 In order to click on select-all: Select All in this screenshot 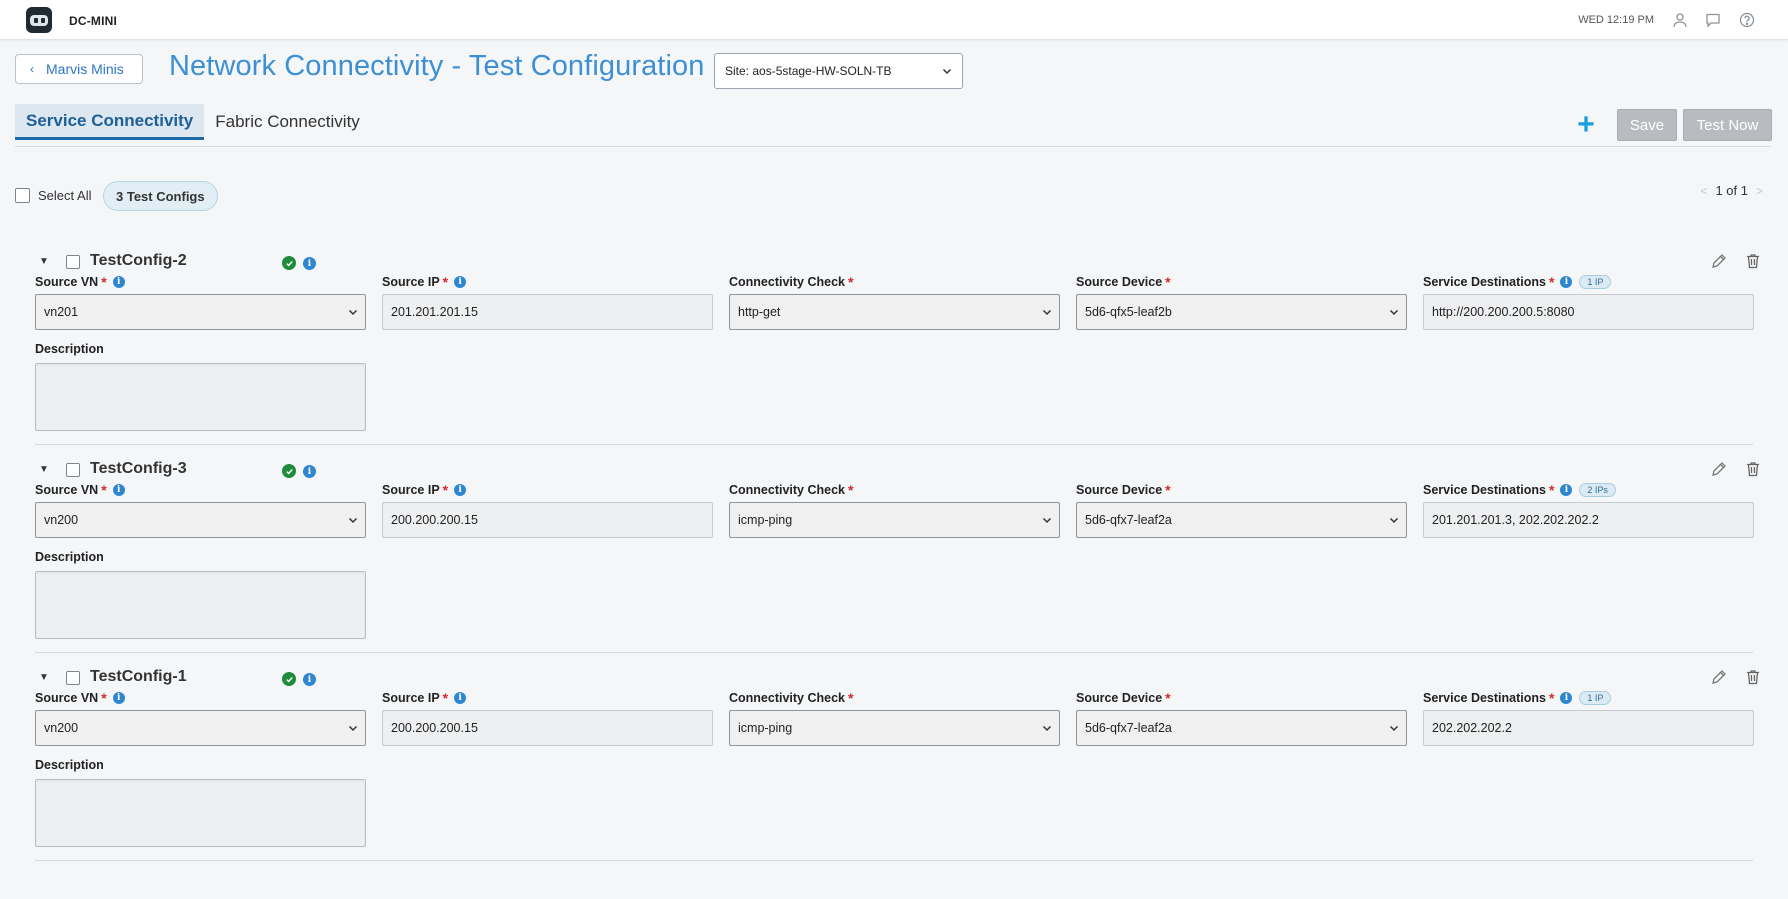, I will do `click(53, 195)`.